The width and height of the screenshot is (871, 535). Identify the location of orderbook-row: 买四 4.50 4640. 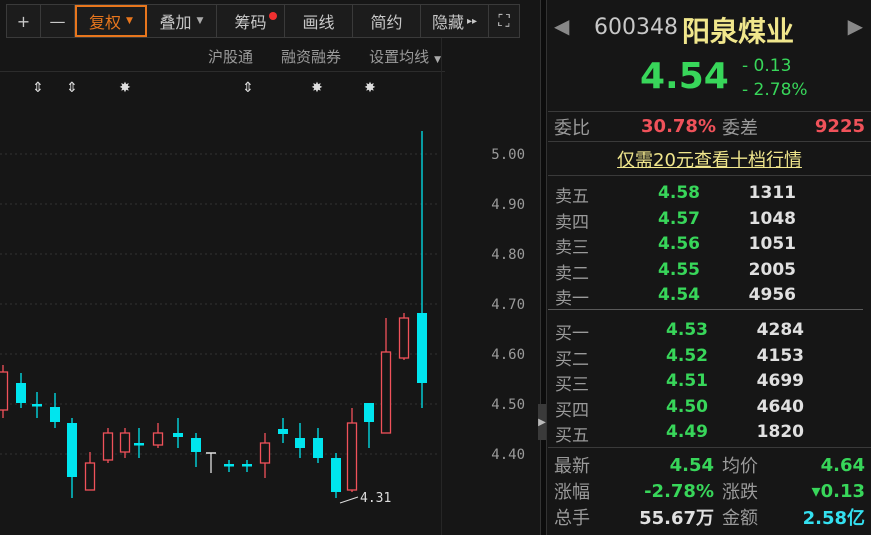
(709, 407).